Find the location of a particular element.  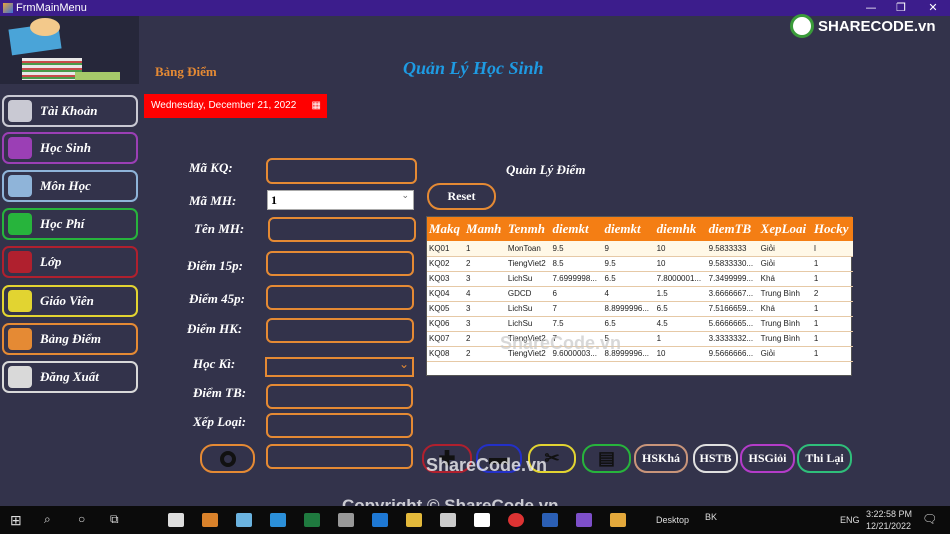

search-input is located at coordinates (339, 456).